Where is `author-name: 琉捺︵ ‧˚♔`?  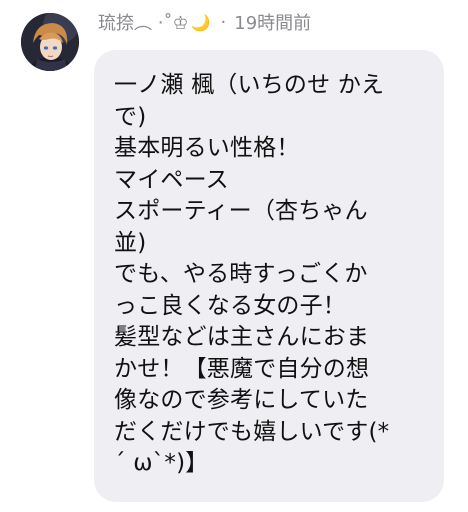 author-name: 琉捺︵ ‧˚♔ is located at coordinates (143, 22).